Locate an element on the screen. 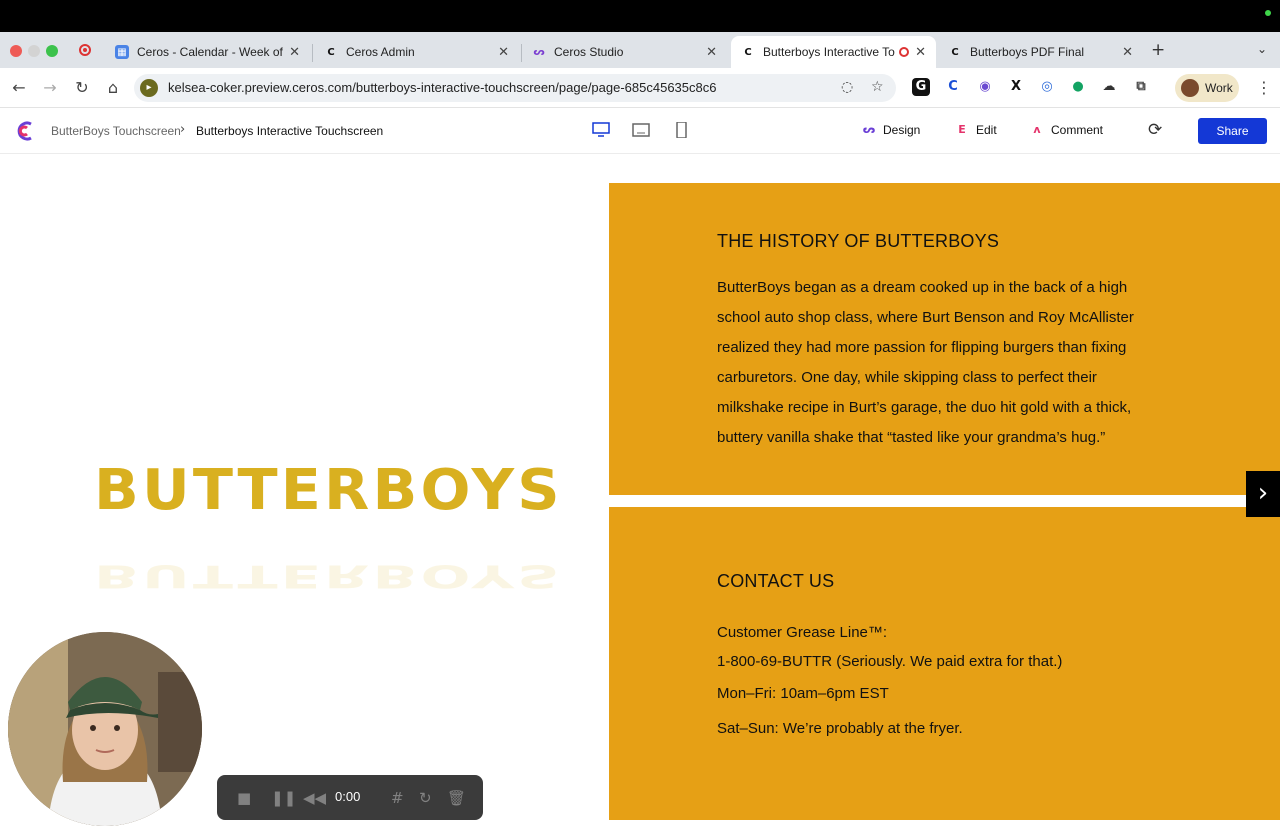  reload-icon: ↻ is located at coordinates (82, 88).